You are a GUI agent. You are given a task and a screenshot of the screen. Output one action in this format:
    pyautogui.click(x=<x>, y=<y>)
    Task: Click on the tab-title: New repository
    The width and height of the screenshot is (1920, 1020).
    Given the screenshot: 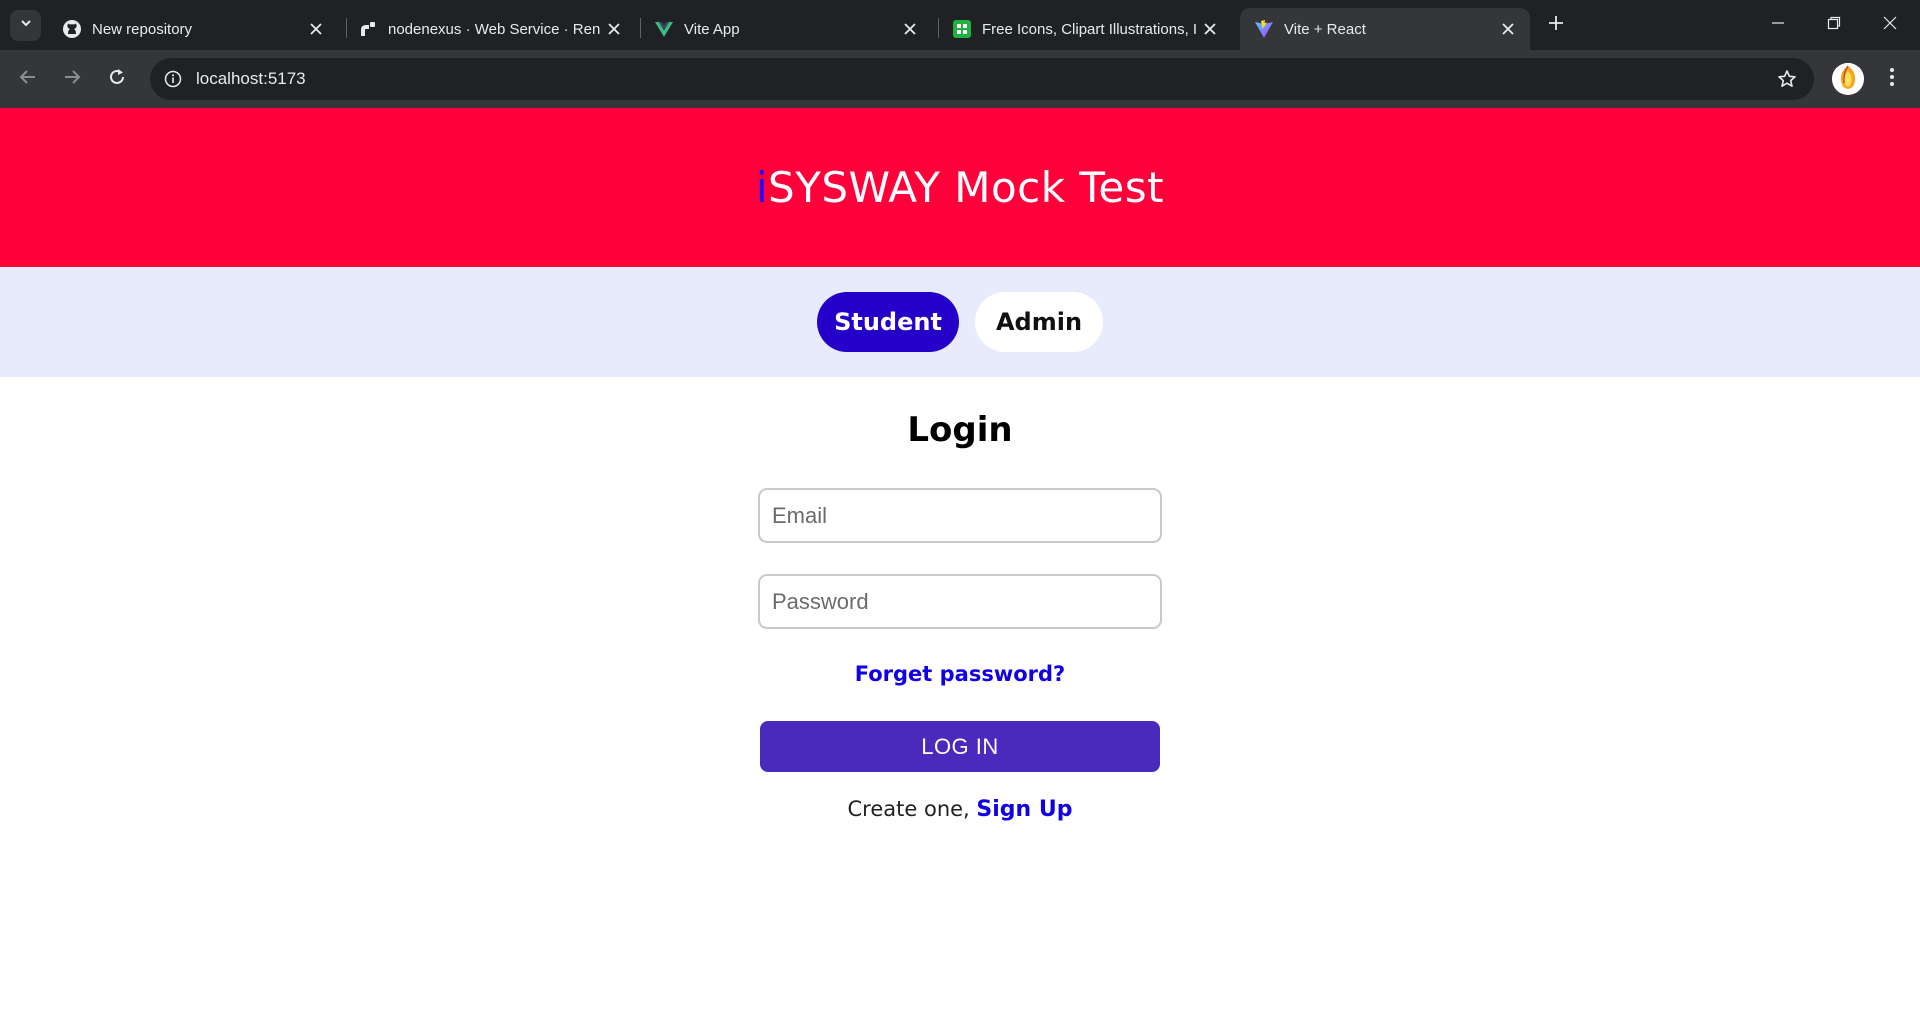 What is the action you would take?
    pyautogui.click(x=142, y=29)
    